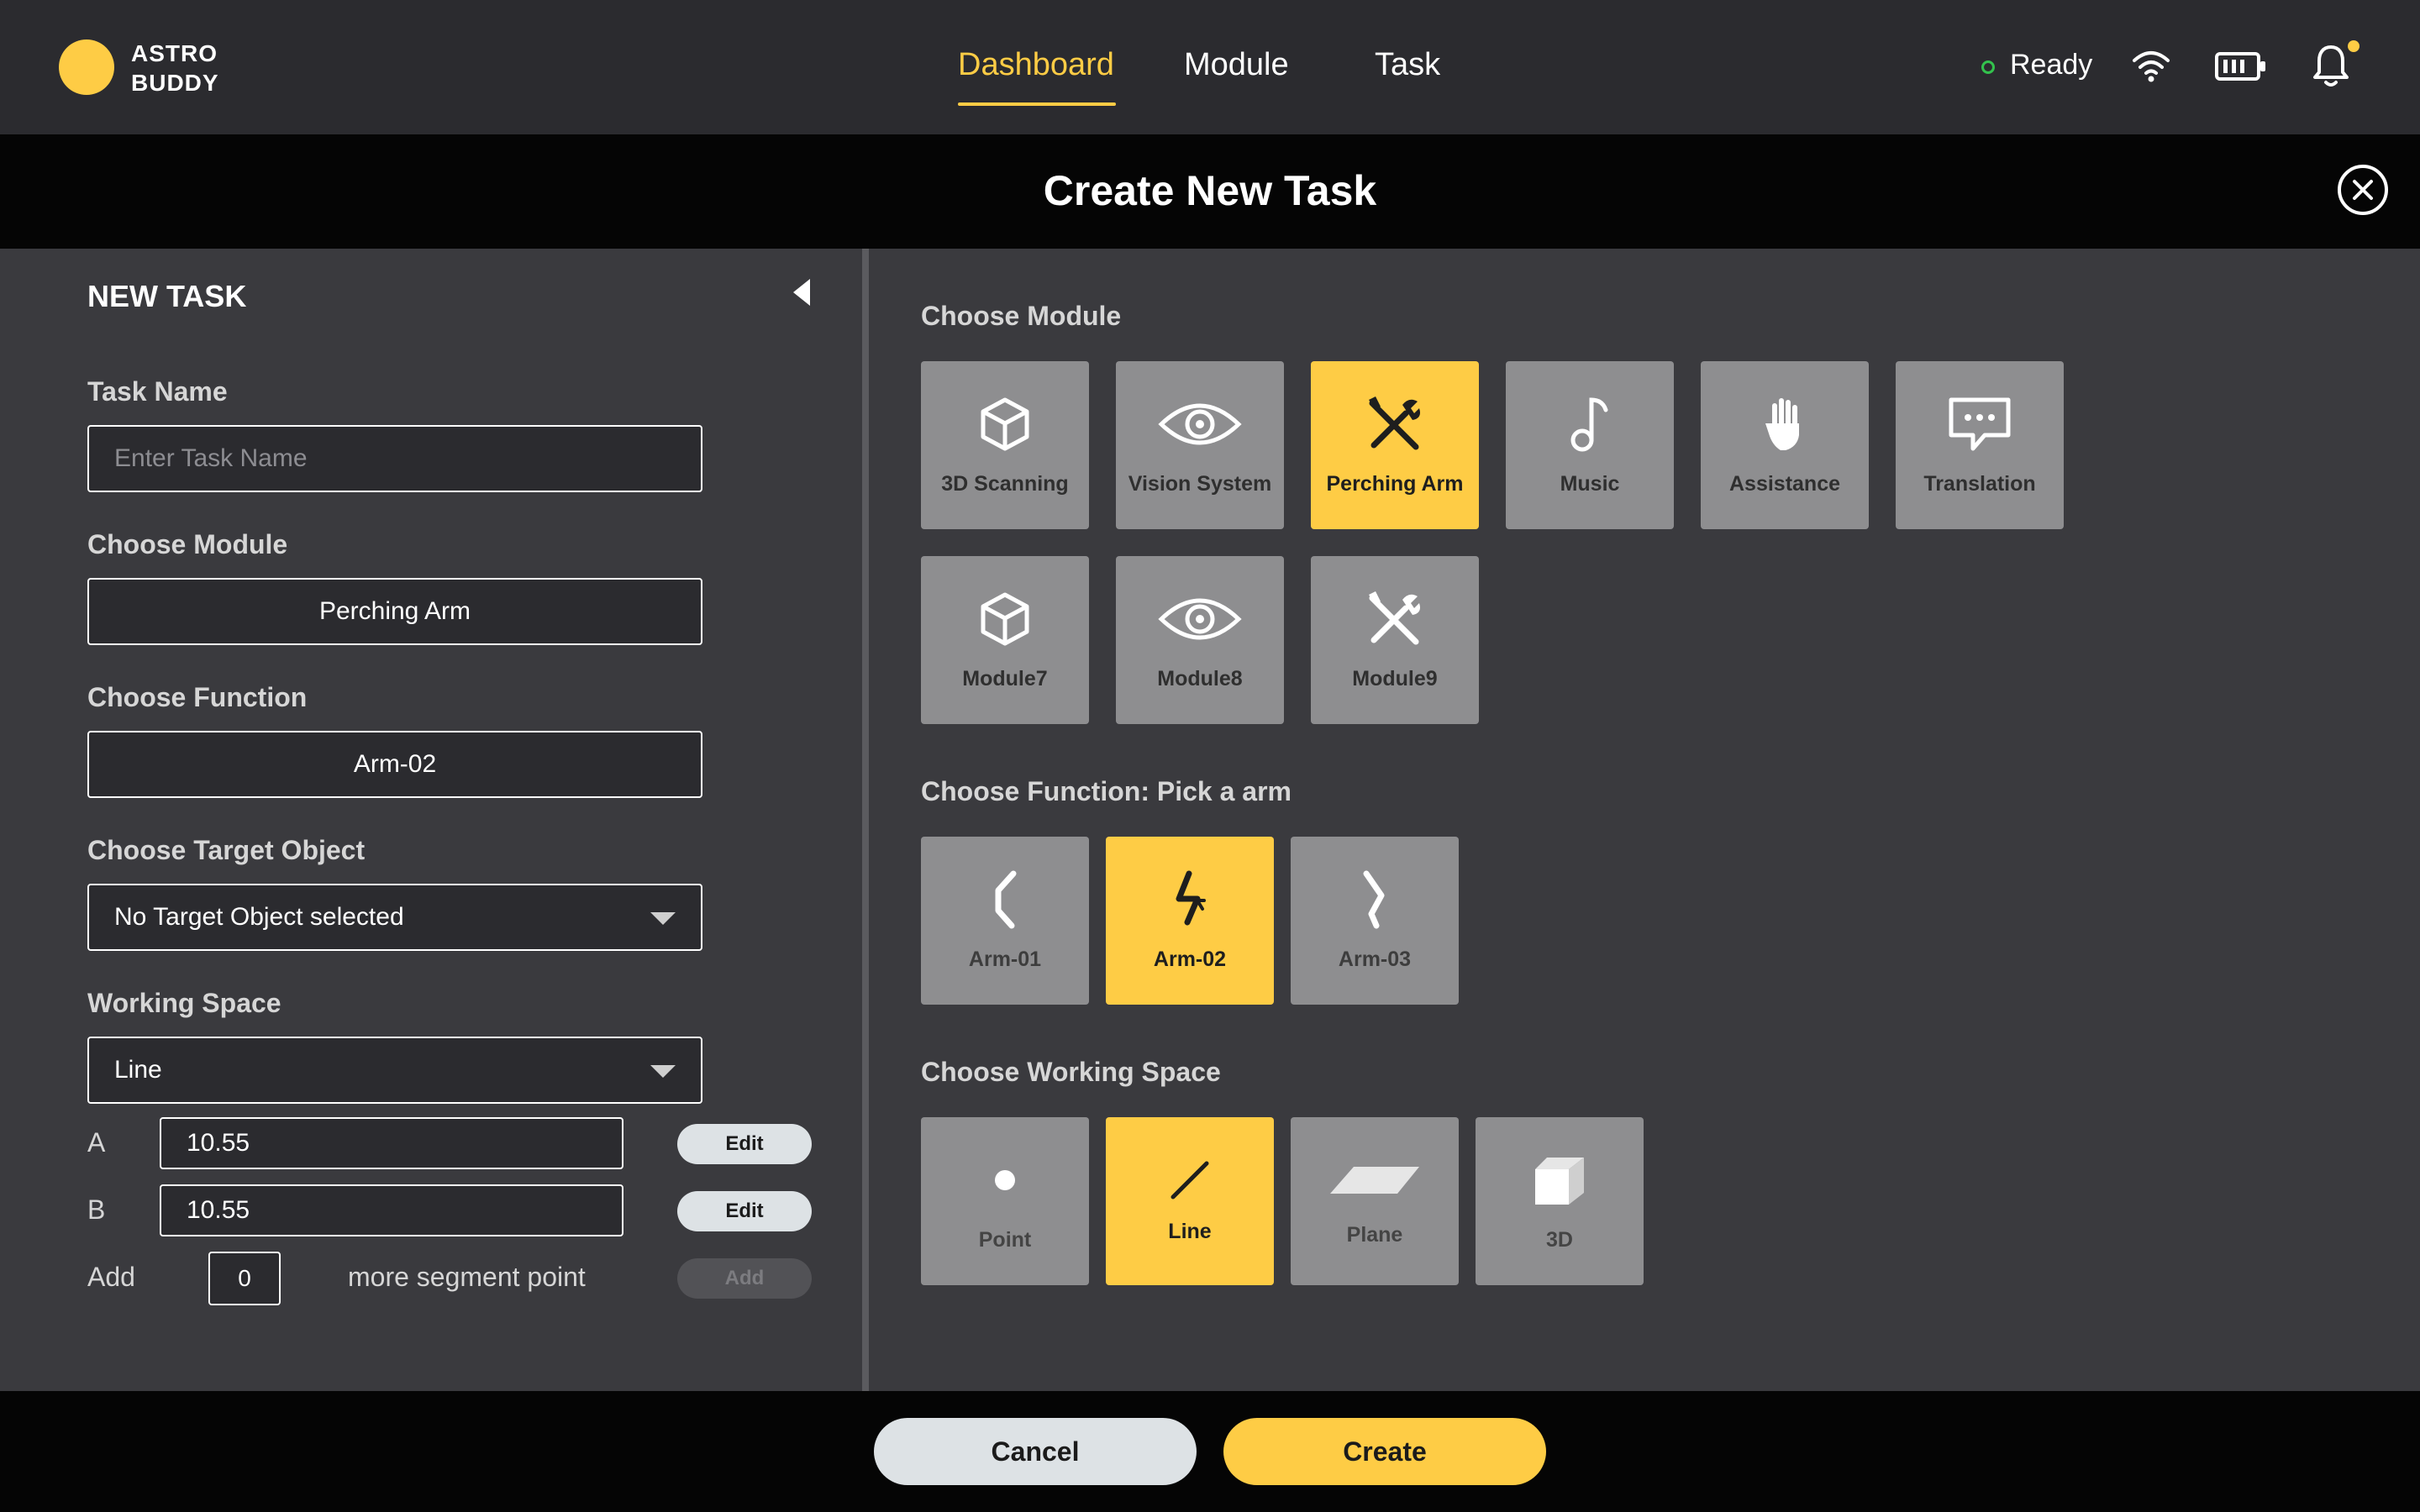 This screenshot has width=2420, height=1512. Describe the element at coordinates (1375, 1235) in the screenshot. I see `tile-label: Plane` at that location.